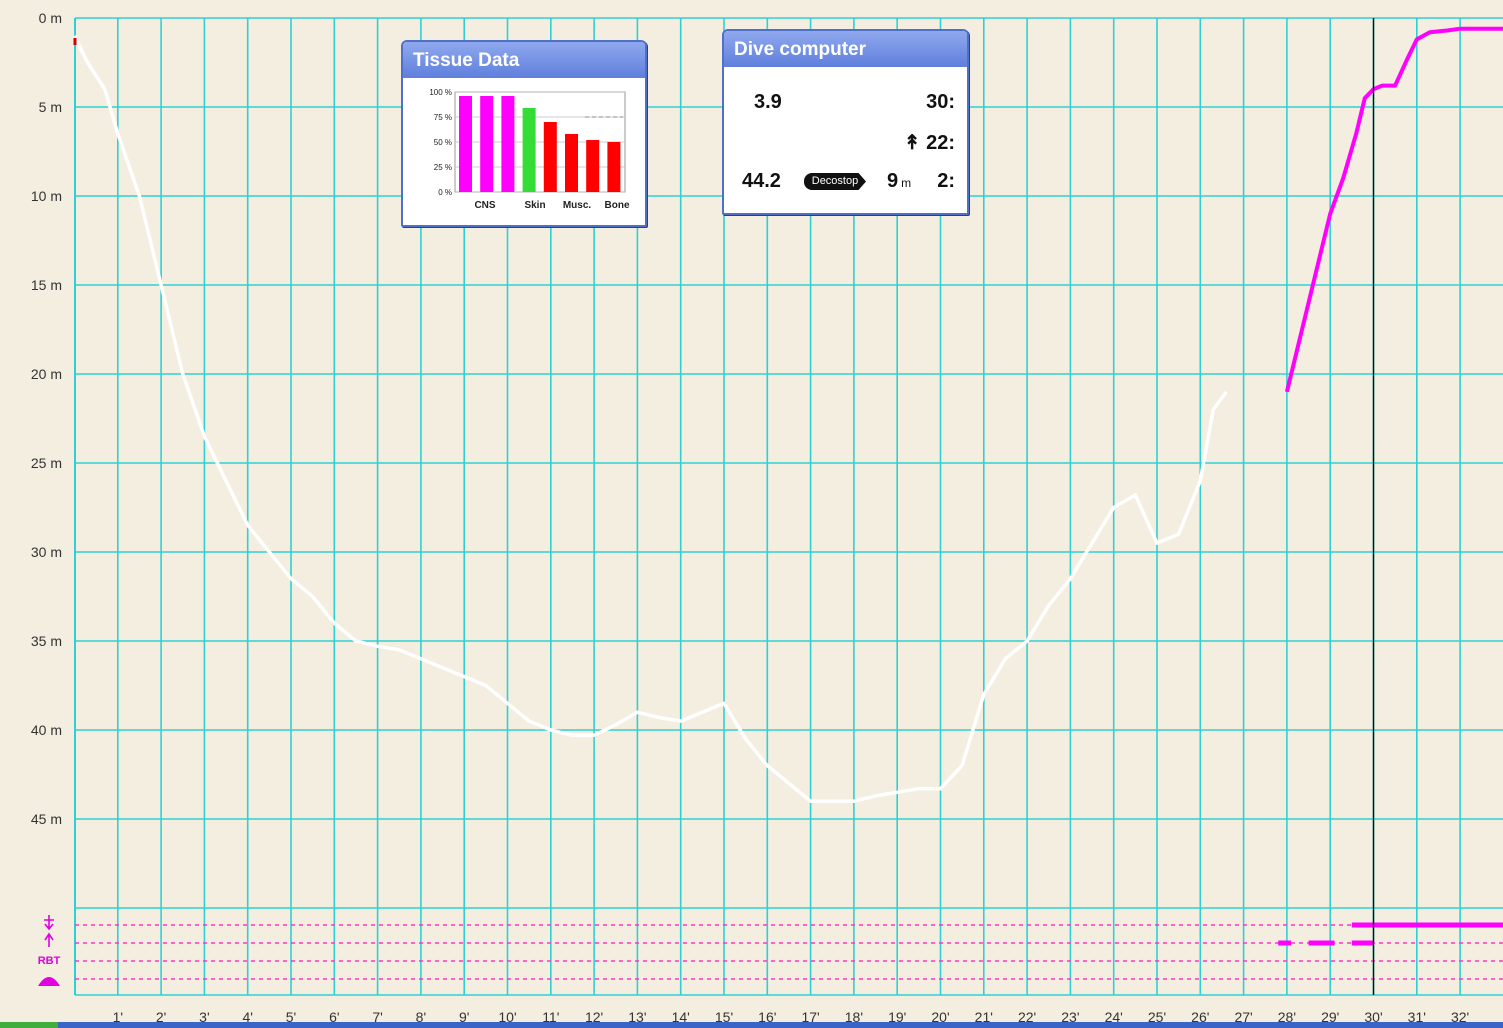 The width and height of the screenshot is (1503, 1028). I want to click on y-tick-label: 0 m, so click(50, 18).